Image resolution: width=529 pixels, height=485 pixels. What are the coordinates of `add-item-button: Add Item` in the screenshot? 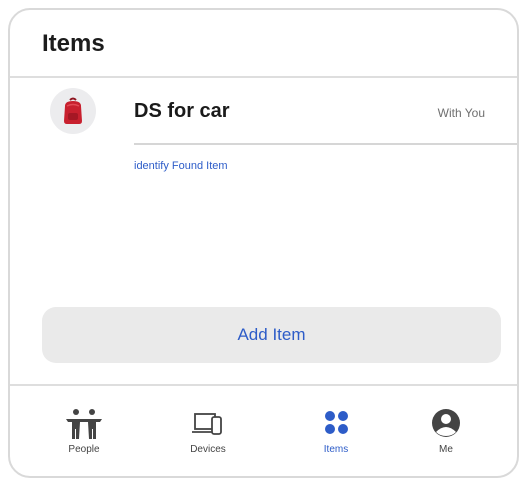 It's located at (271, 335).